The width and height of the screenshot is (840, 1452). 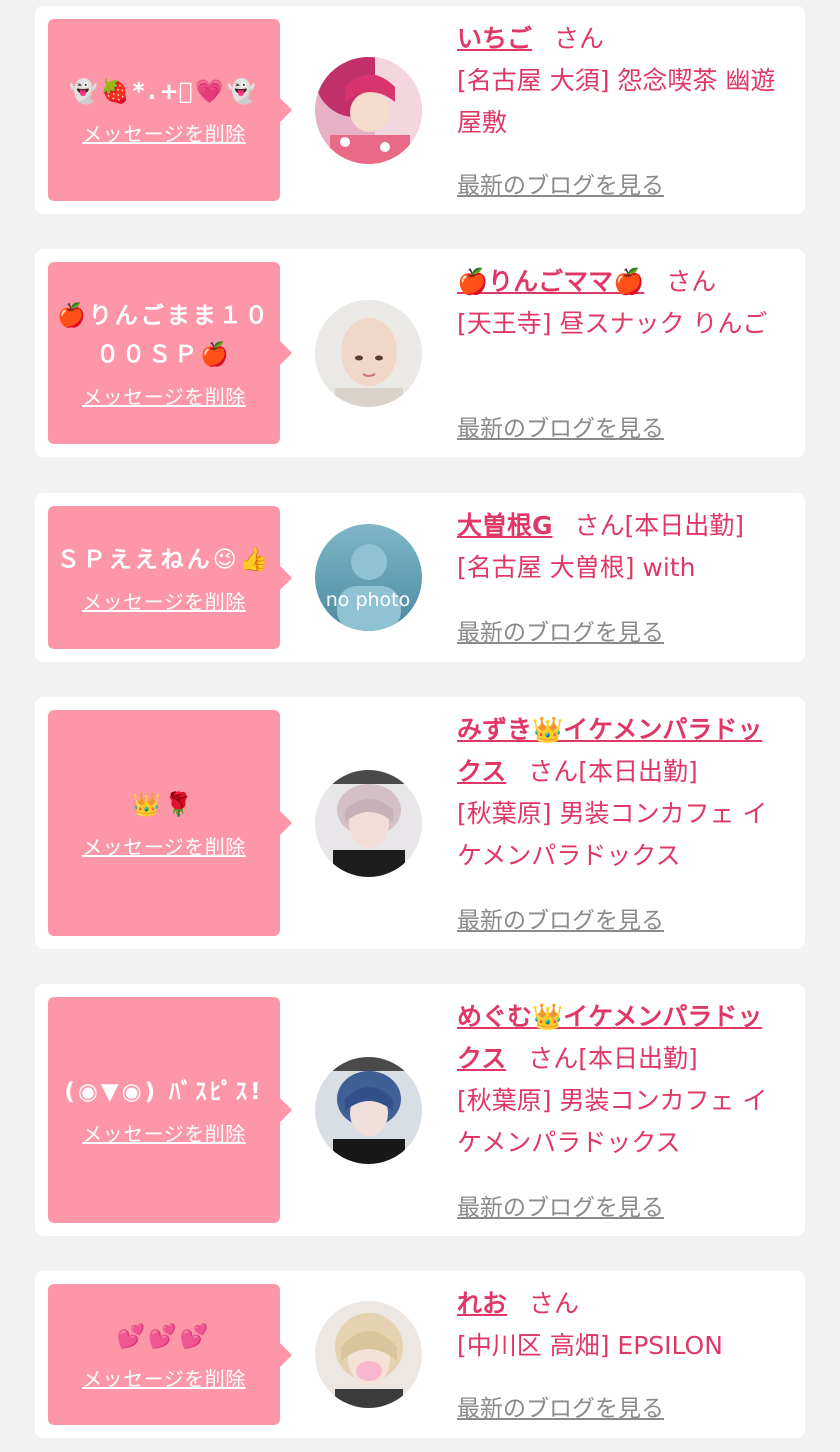 I want to click on message-bubble: 🍎りんごまま１０００ＳＰ🍎 メッセージを削除, so click(x=170, y=353).